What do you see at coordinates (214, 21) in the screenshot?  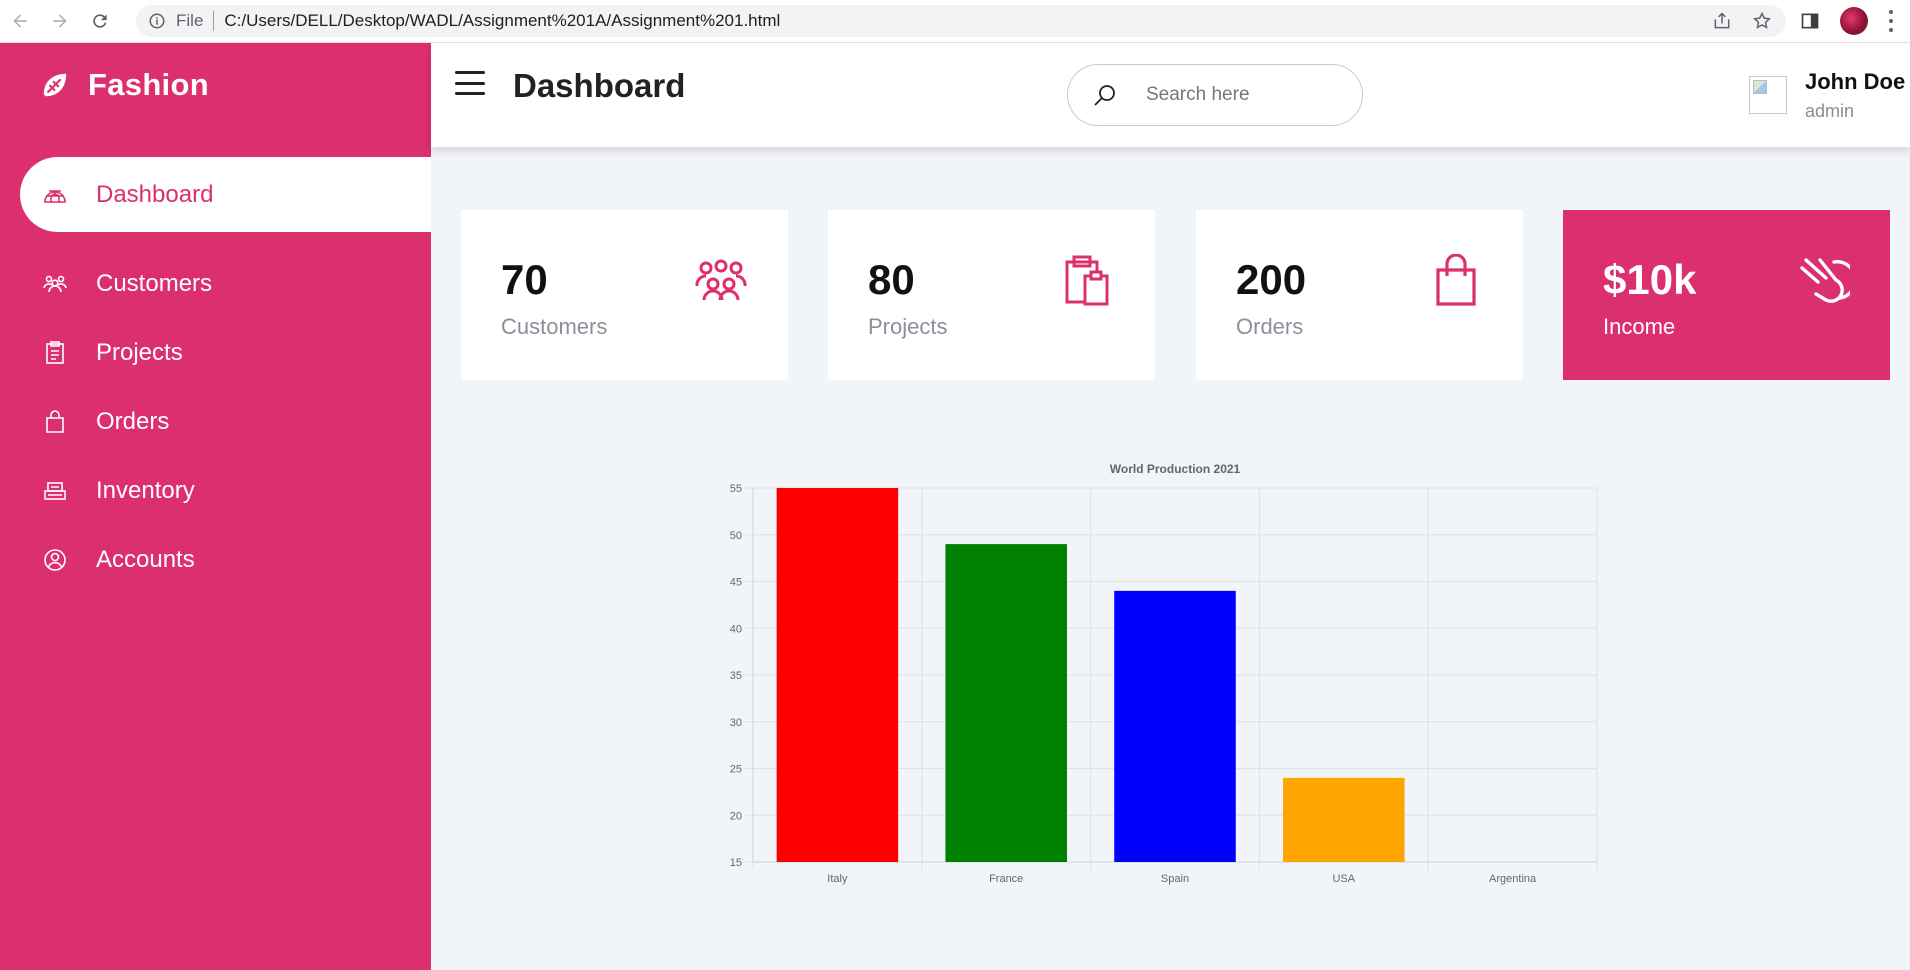 I see `url-separator` at bounding box center [214, 21].